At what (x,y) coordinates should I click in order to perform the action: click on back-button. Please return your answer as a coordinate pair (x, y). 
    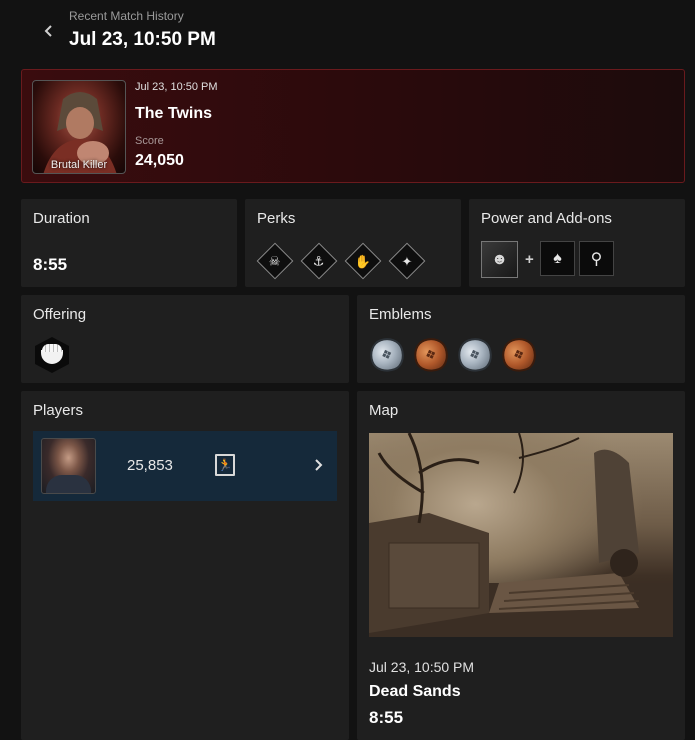
    Looking at the image, I should click on (49, 31).